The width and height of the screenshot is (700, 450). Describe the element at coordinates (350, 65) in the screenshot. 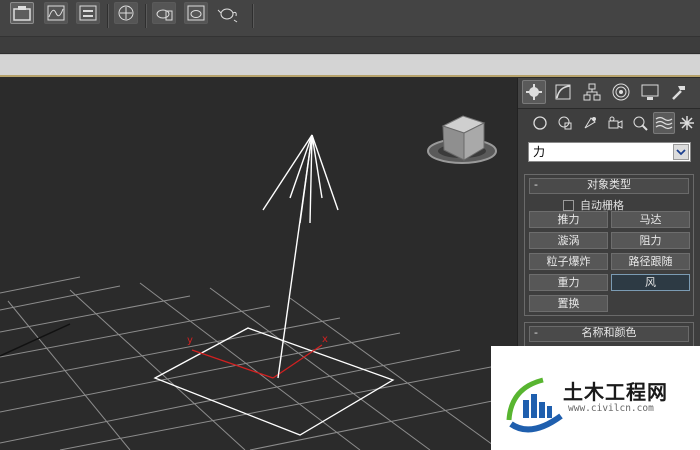

I see `ribbon-ruler` at that location.